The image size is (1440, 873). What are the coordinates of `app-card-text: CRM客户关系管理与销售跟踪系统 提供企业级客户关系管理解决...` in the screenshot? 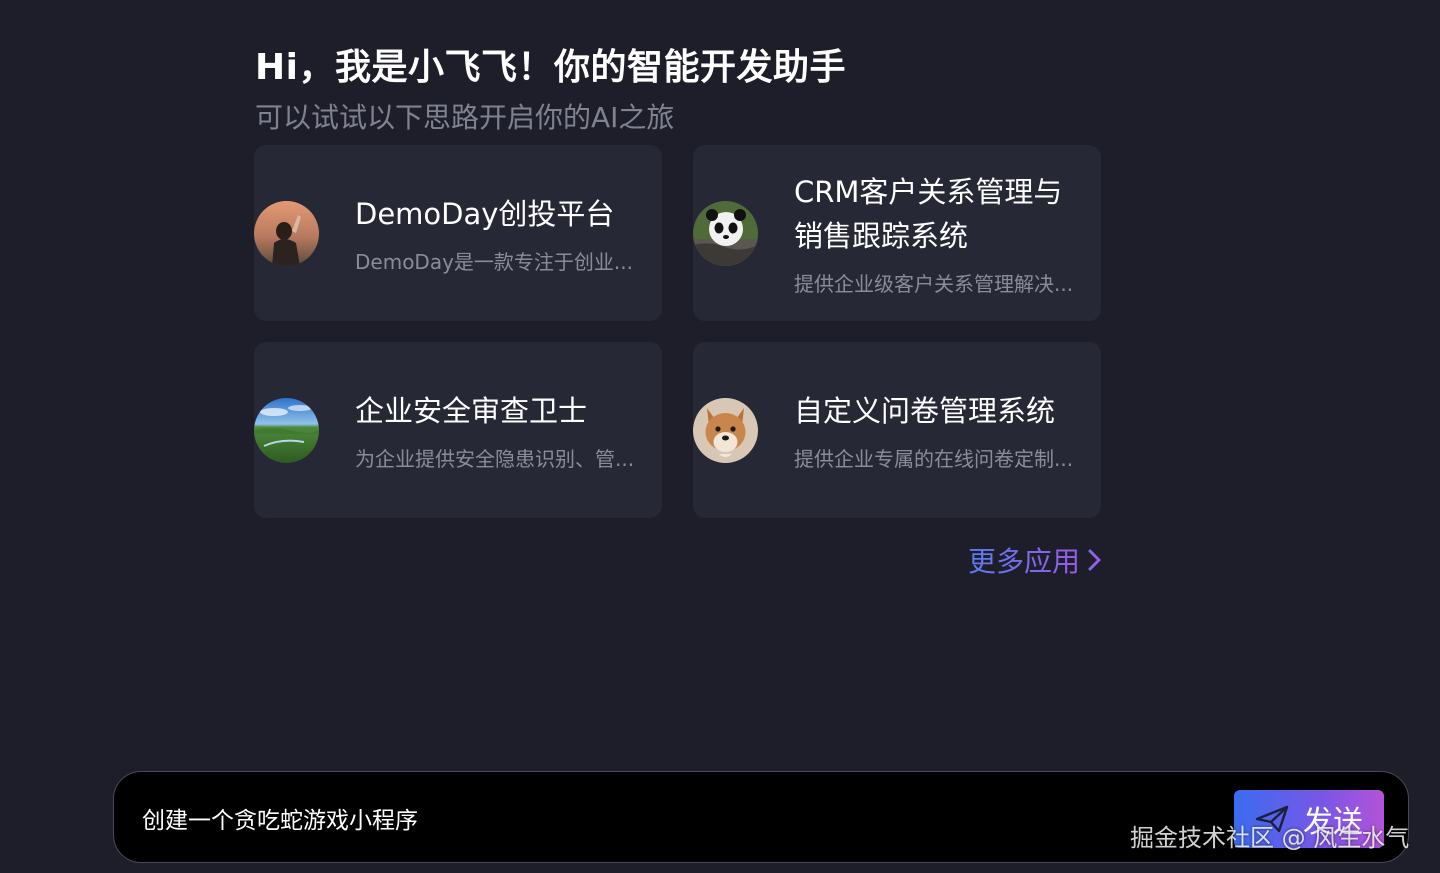 It's located at (941, 233).